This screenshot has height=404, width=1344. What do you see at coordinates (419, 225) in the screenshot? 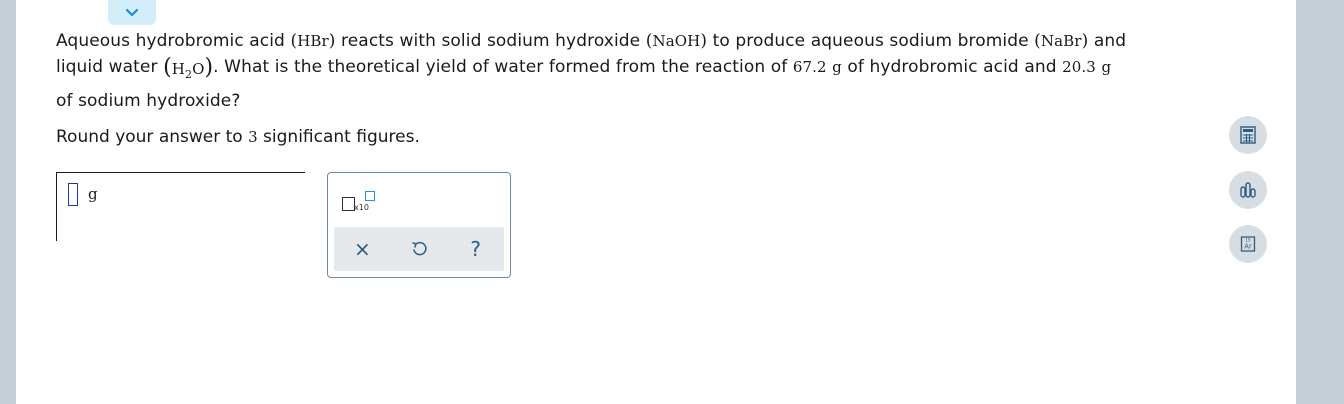
I see `math-toolbox: x10 × ?` at bounding box center [419, 225].